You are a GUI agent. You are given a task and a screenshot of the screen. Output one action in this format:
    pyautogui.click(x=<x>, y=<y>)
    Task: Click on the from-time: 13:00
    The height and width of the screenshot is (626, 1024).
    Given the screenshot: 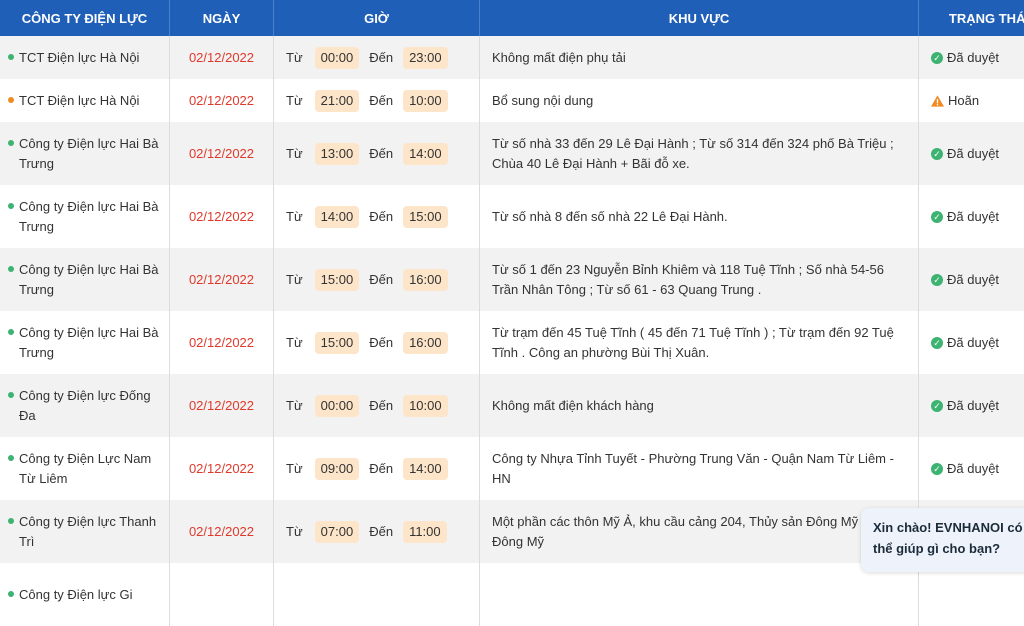 What is the action you would take?
    pyautogui.click(x=337, y=154)
    